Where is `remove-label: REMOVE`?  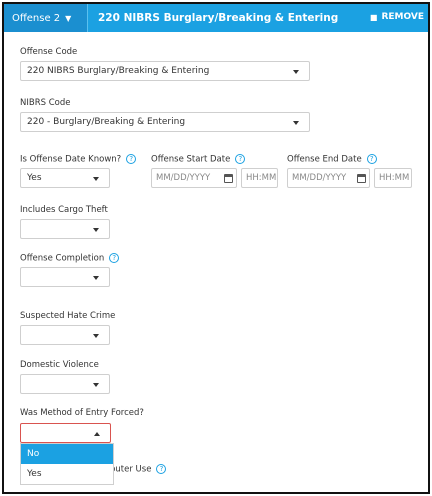
remove-label: REMOVE is located at coordinates (402, 17).